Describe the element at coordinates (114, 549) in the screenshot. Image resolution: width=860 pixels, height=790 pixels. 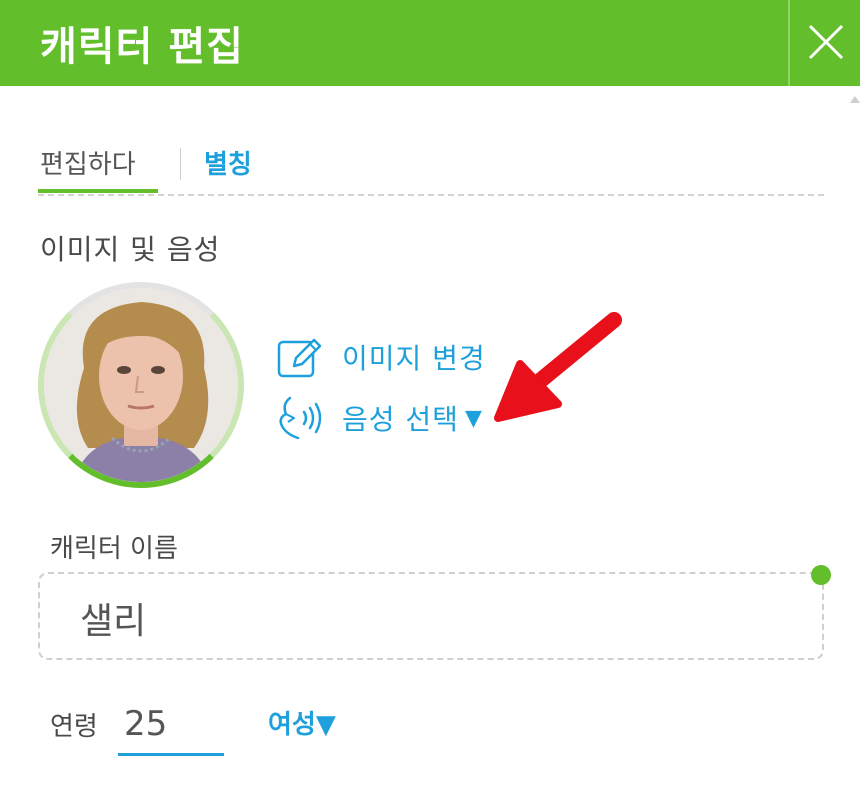
I see `character-name-label: 캐릭터 이름` at that location.